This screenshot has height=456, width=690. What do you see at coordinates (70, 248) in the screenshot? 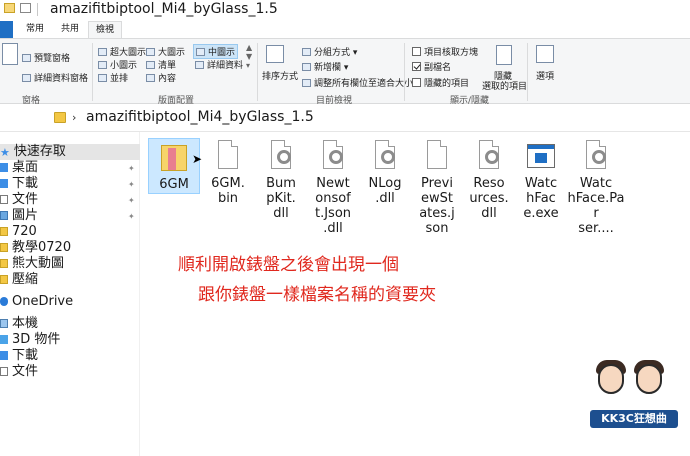
I see `nav-item-tutorial: 教學0720` at bounding box center [70, 248].